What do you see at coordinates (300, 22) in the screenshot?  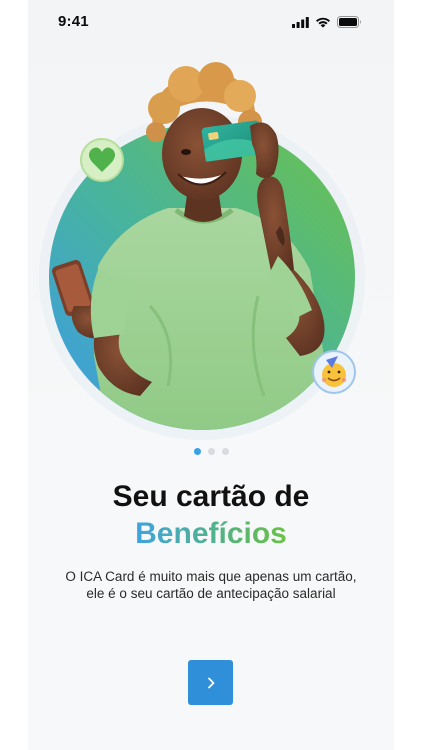 I see `signal-icon` at bounding box center [300, 22].